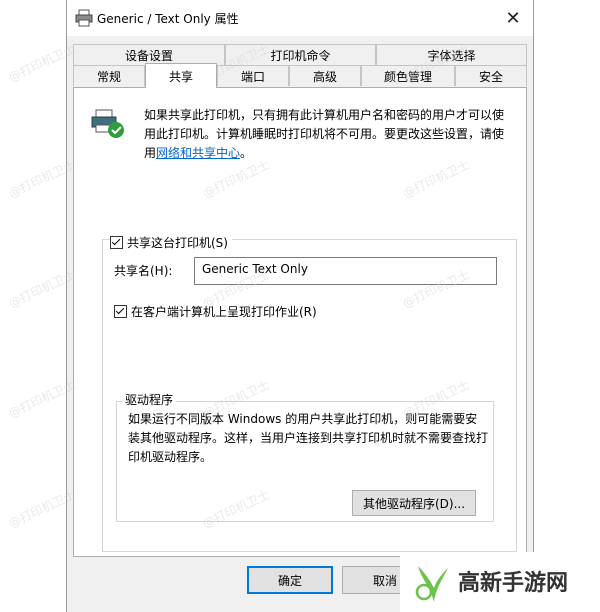 Image resolution: width=600 pixels, height=612 pixels. I want to click on tab-ports: 端口, so click(253, 75).